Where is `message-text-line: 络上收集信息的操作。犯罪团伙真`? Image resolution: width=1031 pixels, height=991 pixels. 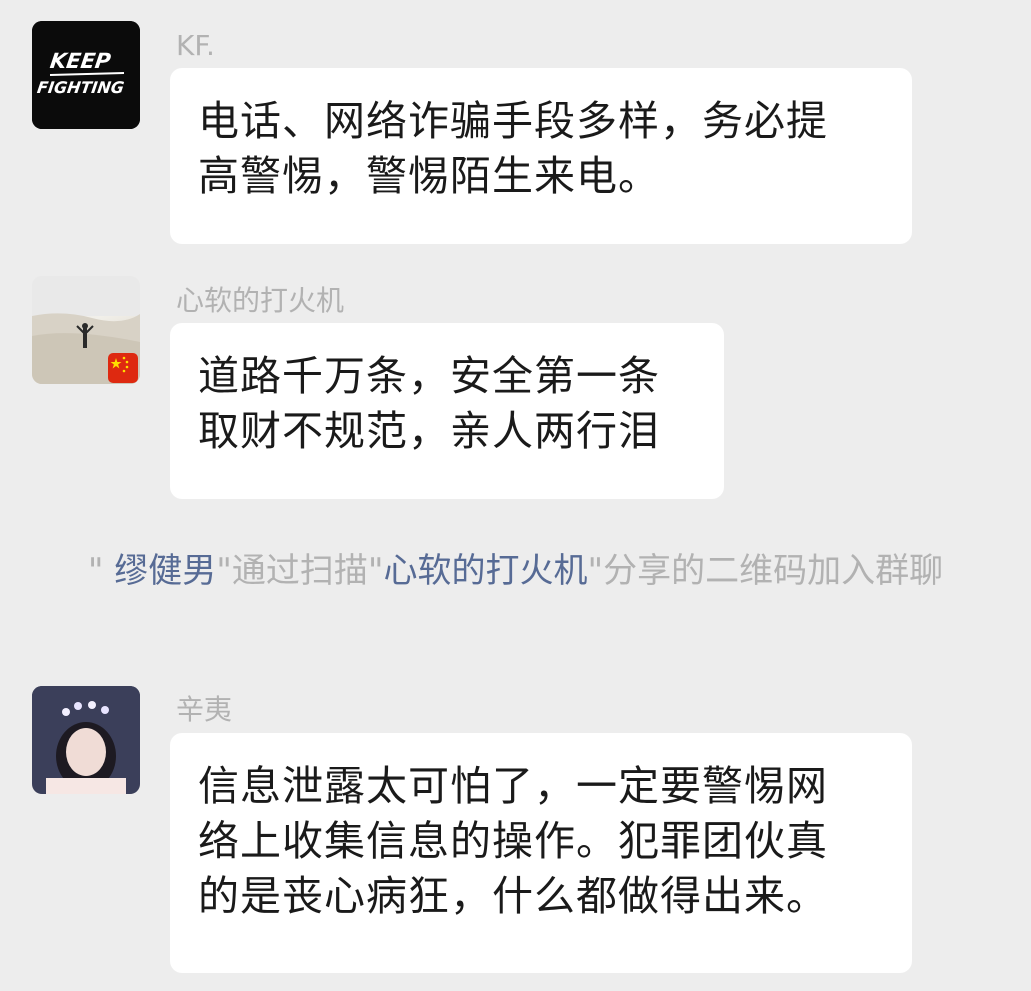
message-text-line: 络上收集信息的操作。犯罪团伙真 is located at coordinates (513, 841).